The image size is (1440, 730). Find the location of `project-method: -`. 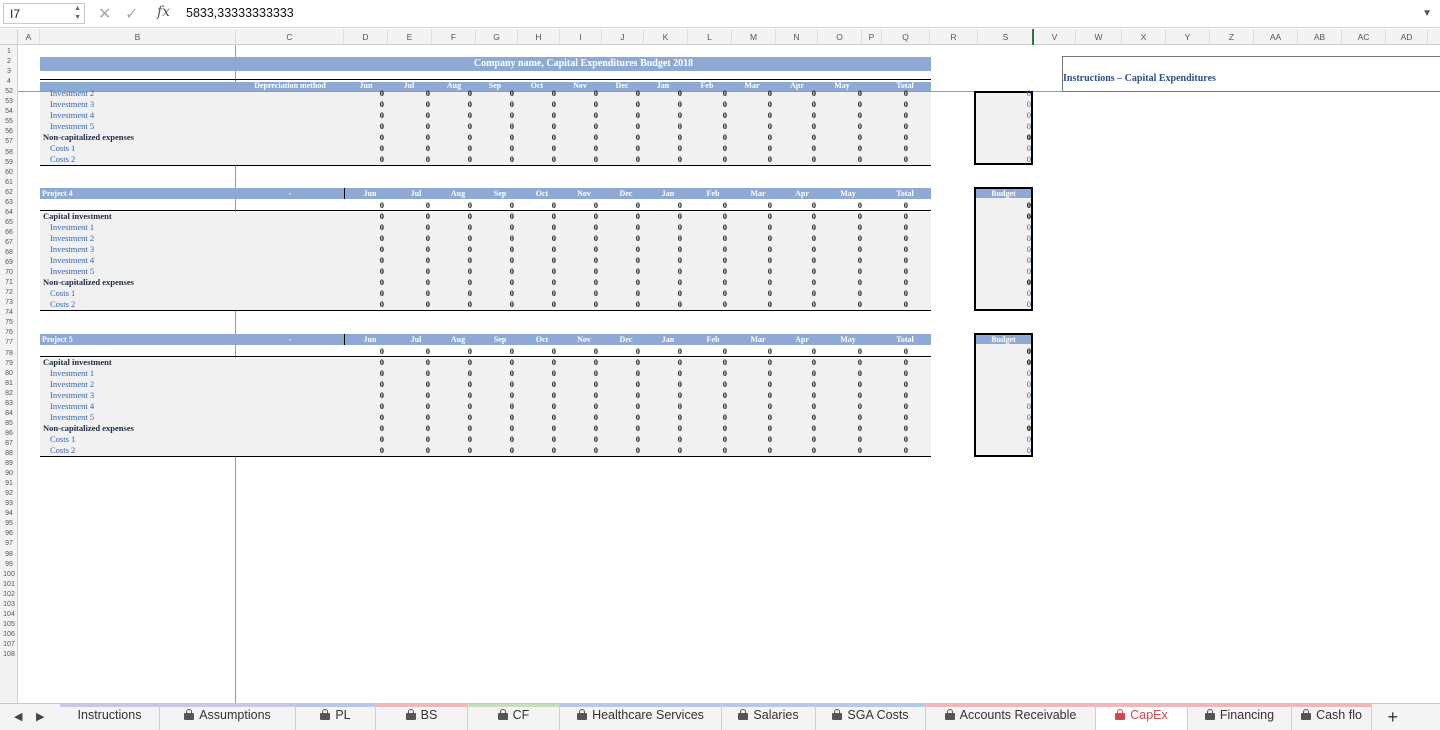

project-method: - is located at coordinates (290, 339).